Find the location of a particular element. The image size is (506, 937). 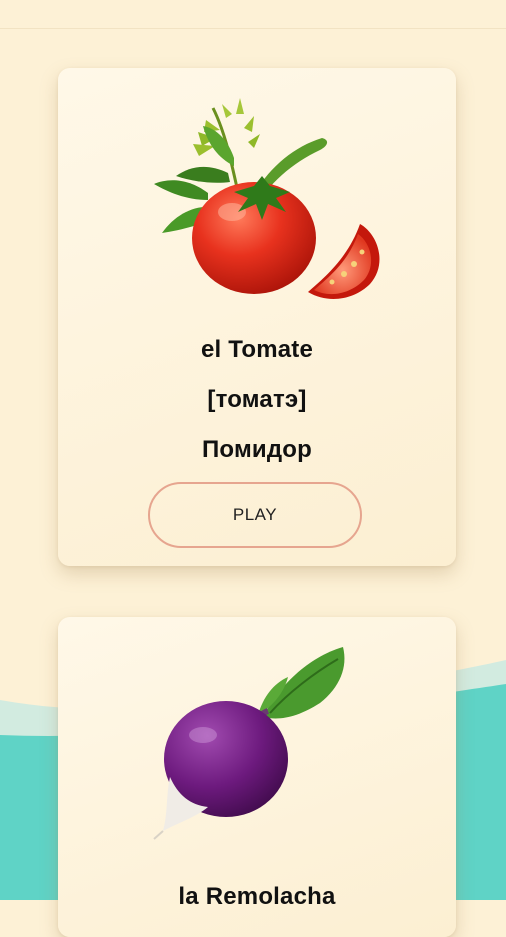

word-spanish: el Tomate is located at coordinates (257, 349).